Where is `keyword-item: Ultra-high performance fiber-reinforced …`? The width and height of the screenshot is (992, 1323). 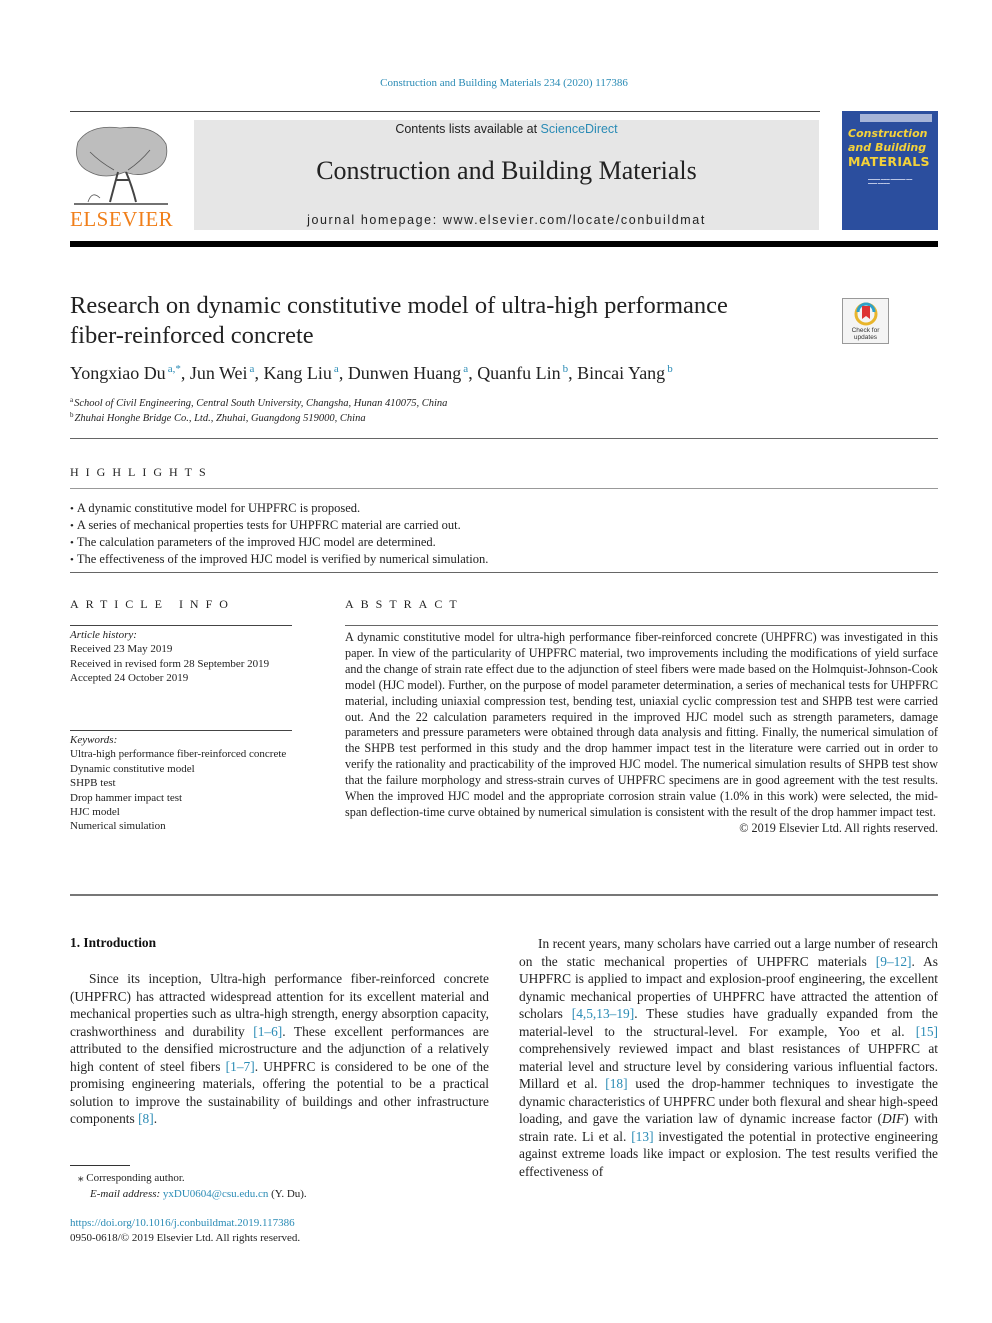
keyword-item: Ultra-high performance fiber-reinforced … is located at coordinates (178, 754).